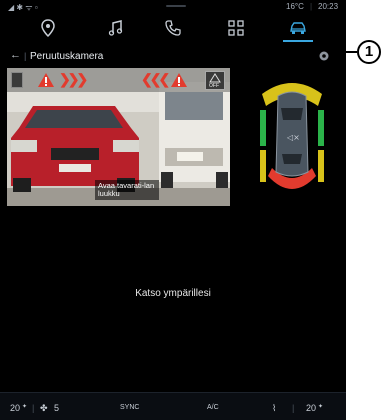  I want to click on off-label: OFF, so click(214, 86).